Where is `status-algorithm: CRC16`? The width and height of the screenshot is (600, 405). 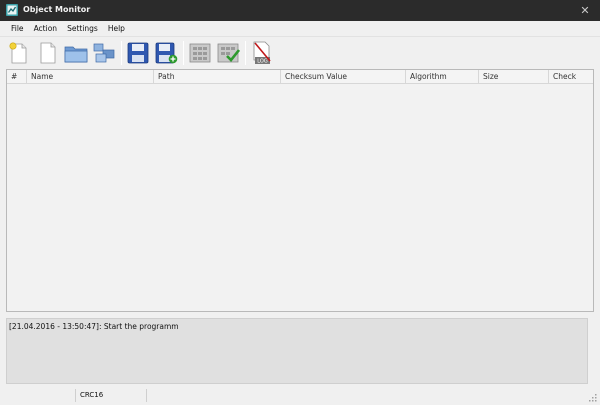
status-algorithm: CRC16 is located at coordinates (92, 395).